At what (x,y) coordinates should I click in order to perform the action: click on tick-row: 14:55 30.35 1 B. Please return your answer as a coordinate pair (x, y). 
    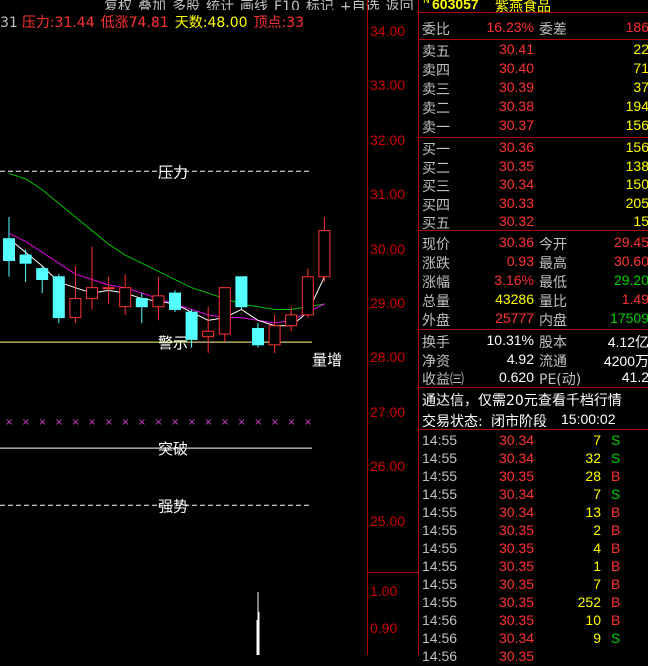
    Looking at the image, I should click on (533, 567).